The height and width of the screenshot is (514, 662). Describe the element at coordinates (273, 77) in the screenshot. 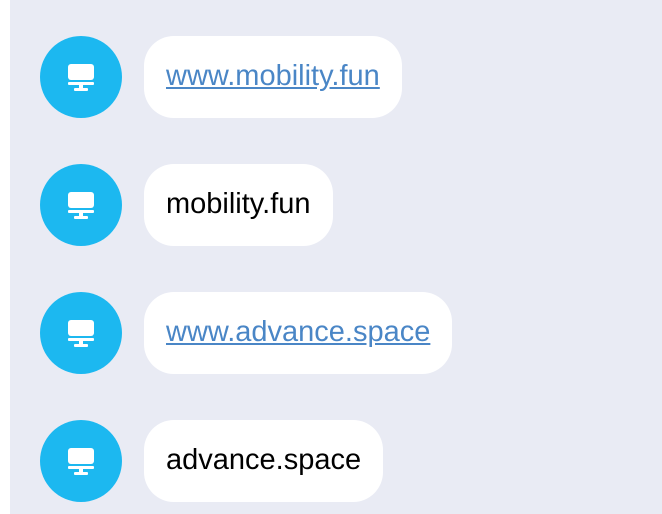

I see `website-link: www.mobility.fun` at that location.